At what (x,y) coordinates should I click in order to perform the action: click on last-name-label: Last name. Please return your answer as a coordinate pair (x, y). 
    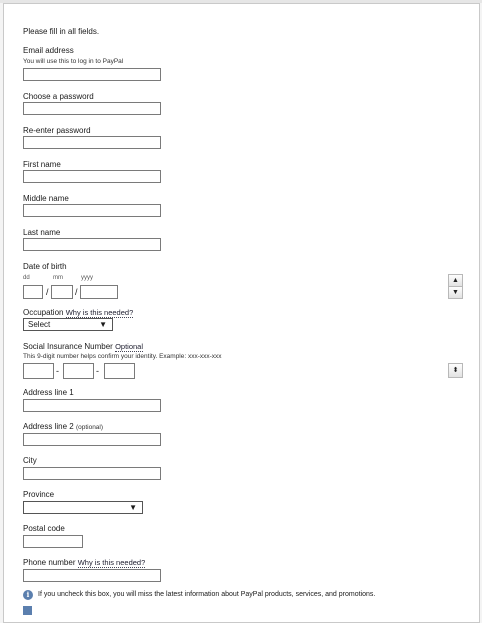
    Looking at the image, I should click on (42, 232).